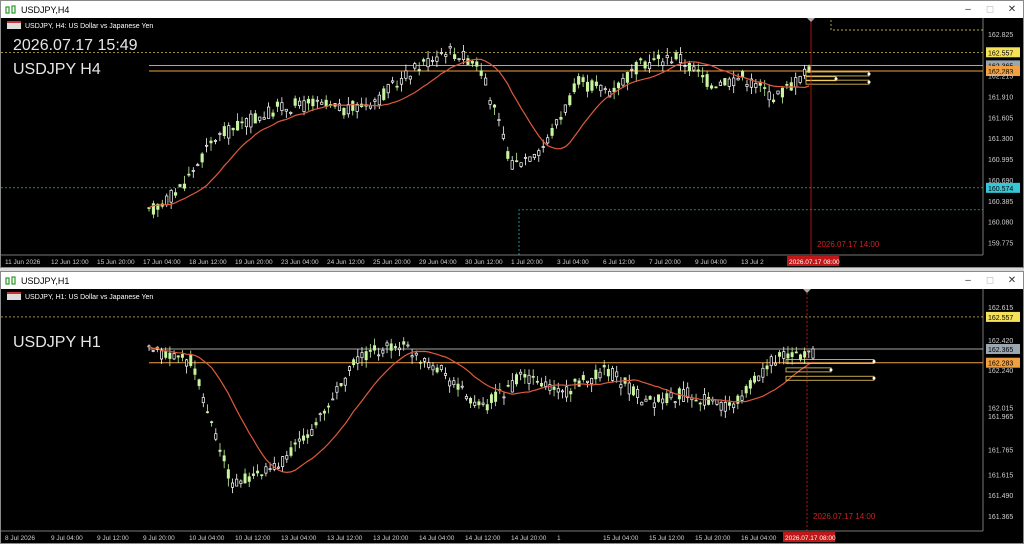 This screenshot has height=544, width=1024. What do you see at coordinates (75, 45) in the screenshot?
I see `overlay-datetime: 2026.07.17 15:49` at bounding box center [75, 45].